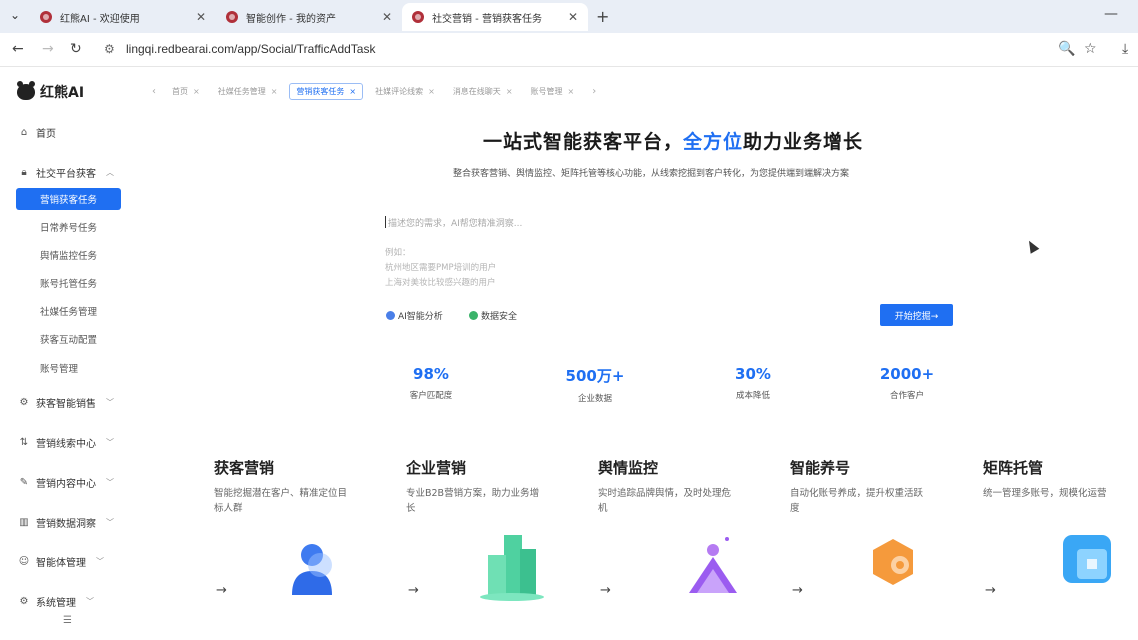  Describe the element at coordinates (24, 442) in the screenshot. I see `transfer-icon: ⇅` at that location.